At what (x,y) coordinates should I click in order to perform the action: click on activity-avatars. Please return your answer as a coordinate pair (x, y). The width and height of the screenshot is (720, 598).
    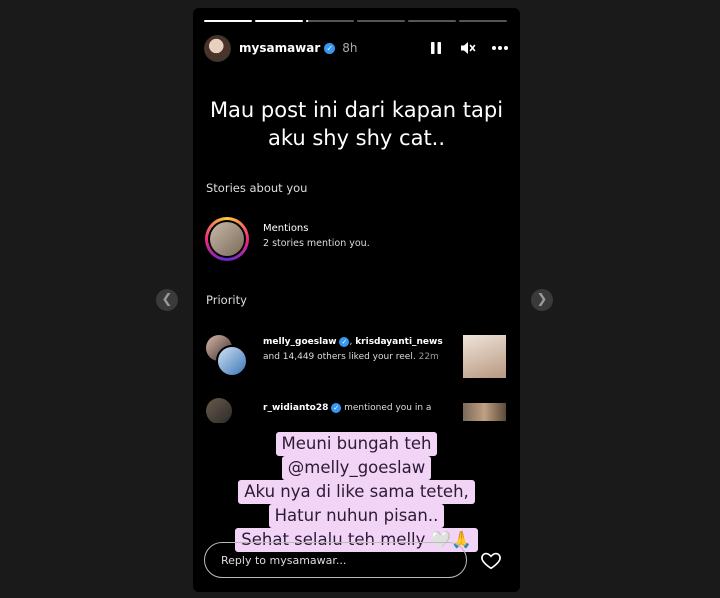
    Looking at the image, I should click on (227, 356).